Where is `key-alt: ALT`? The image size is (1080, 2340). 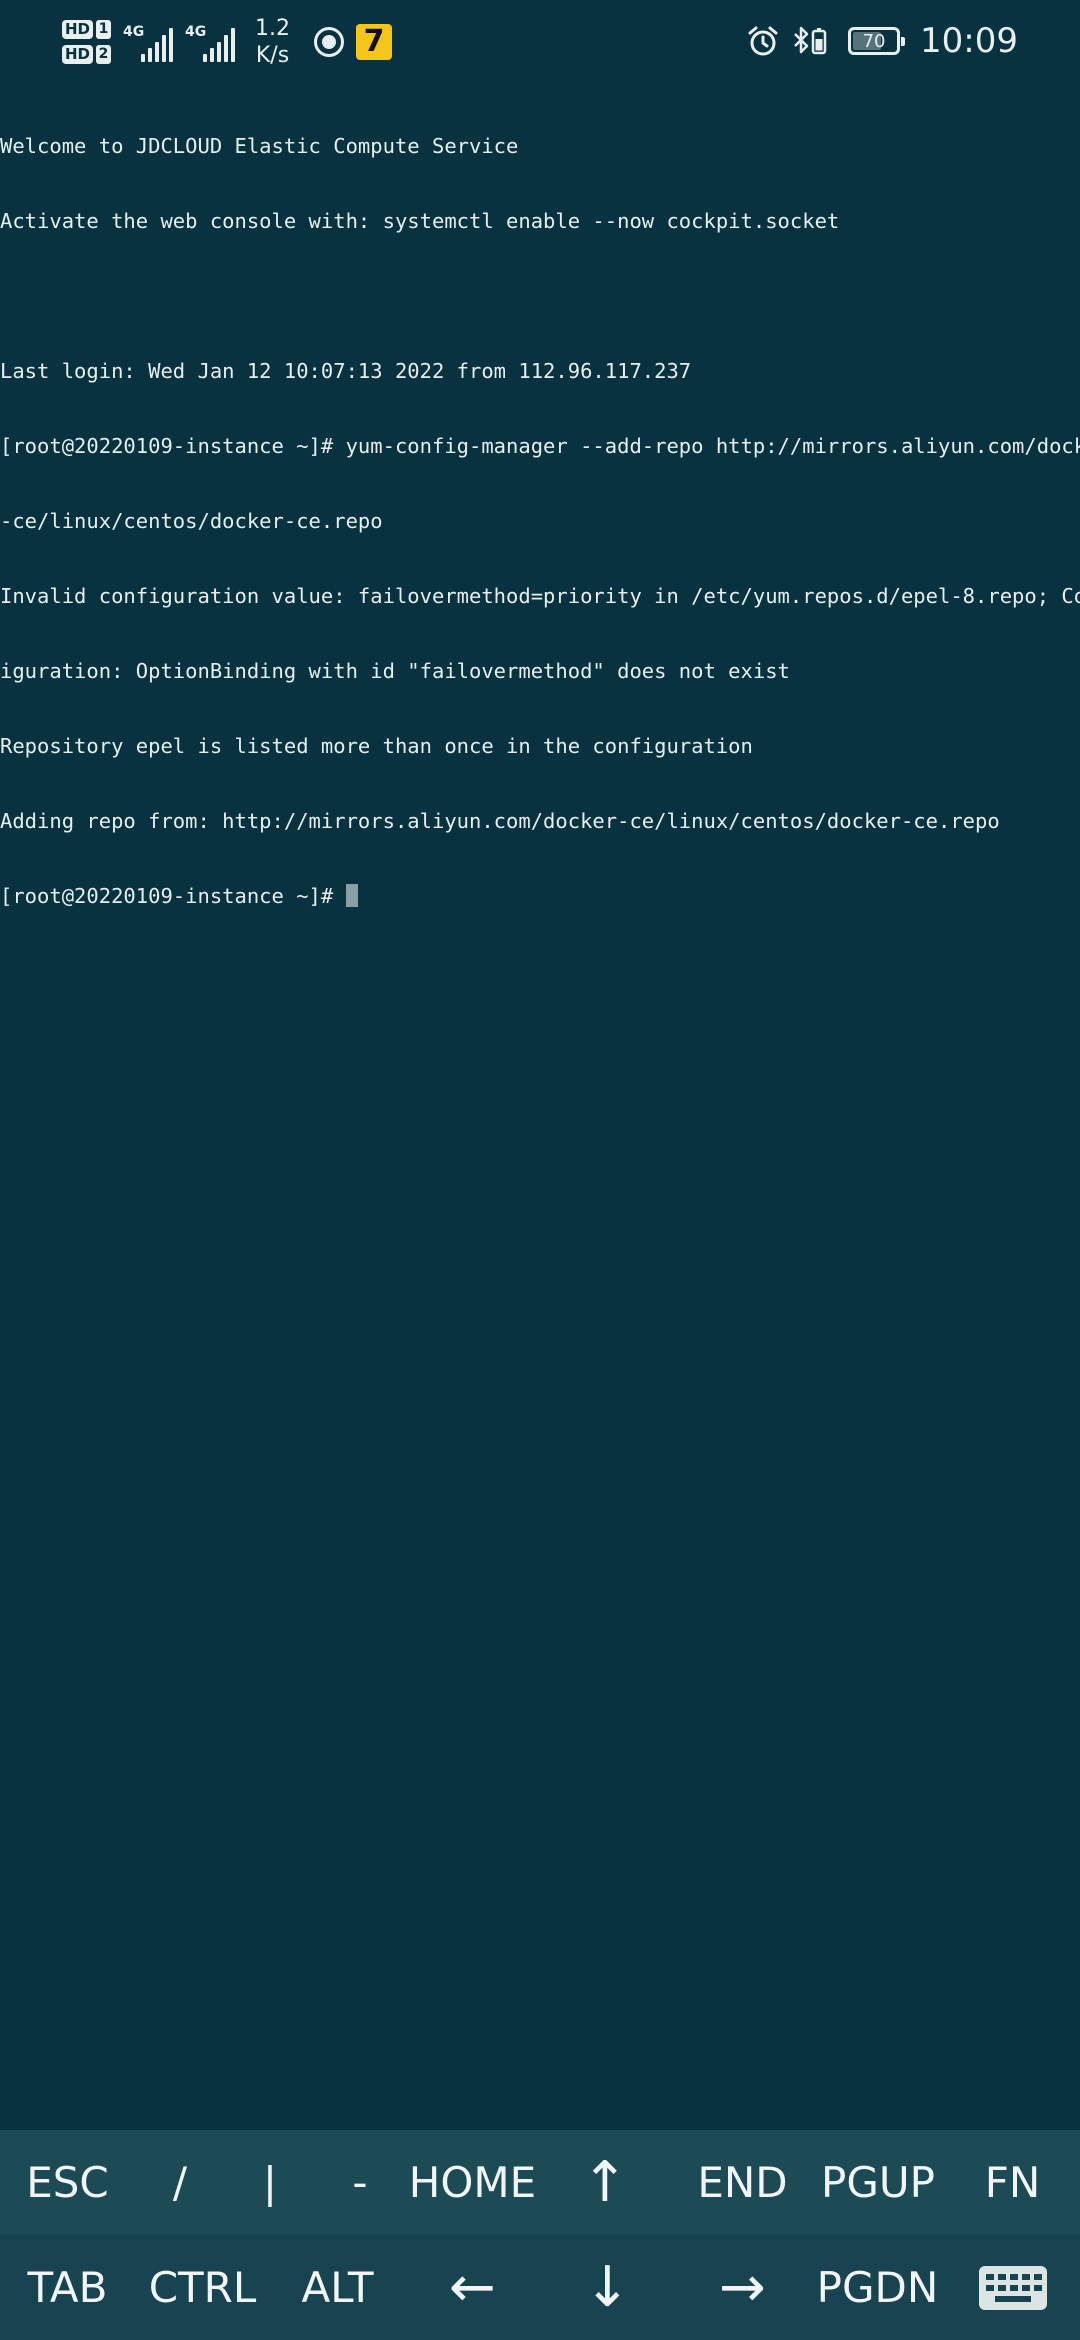 key-alt: ALT is located at coordinates (337, 2287).